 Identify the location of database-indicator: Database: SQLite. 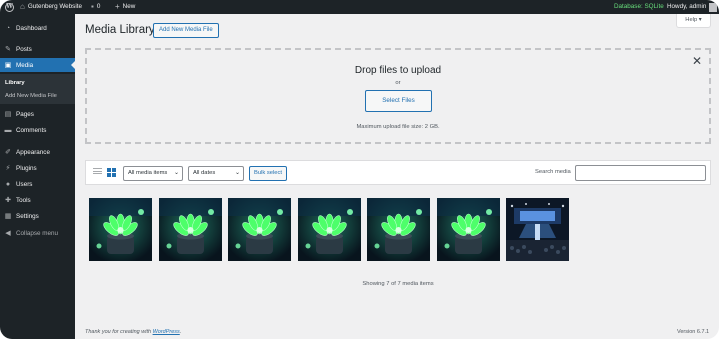
(639, 7).